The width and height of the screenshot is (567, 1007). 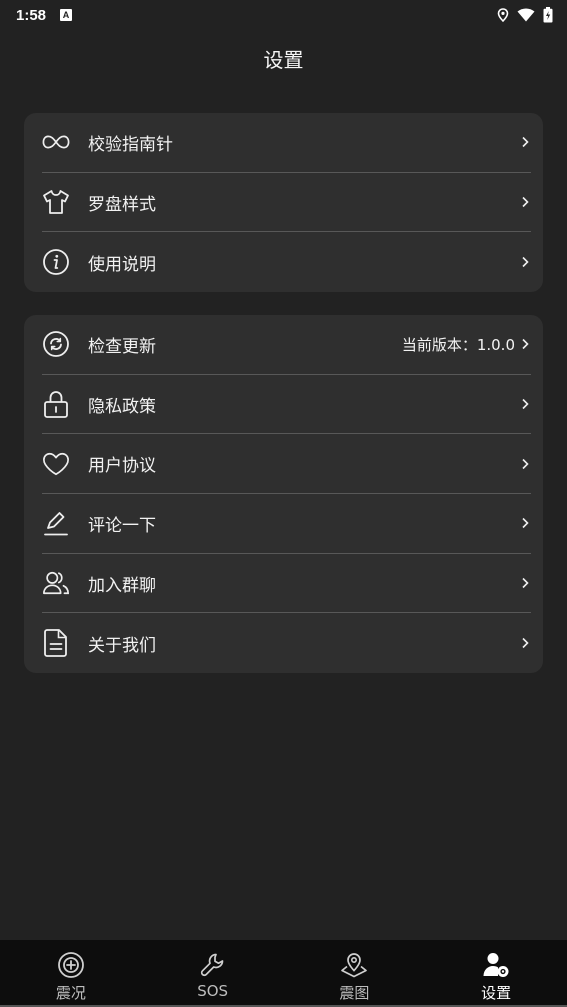 I want to click on tab-earthquake-status: 震况, so click(x=71, y=973).